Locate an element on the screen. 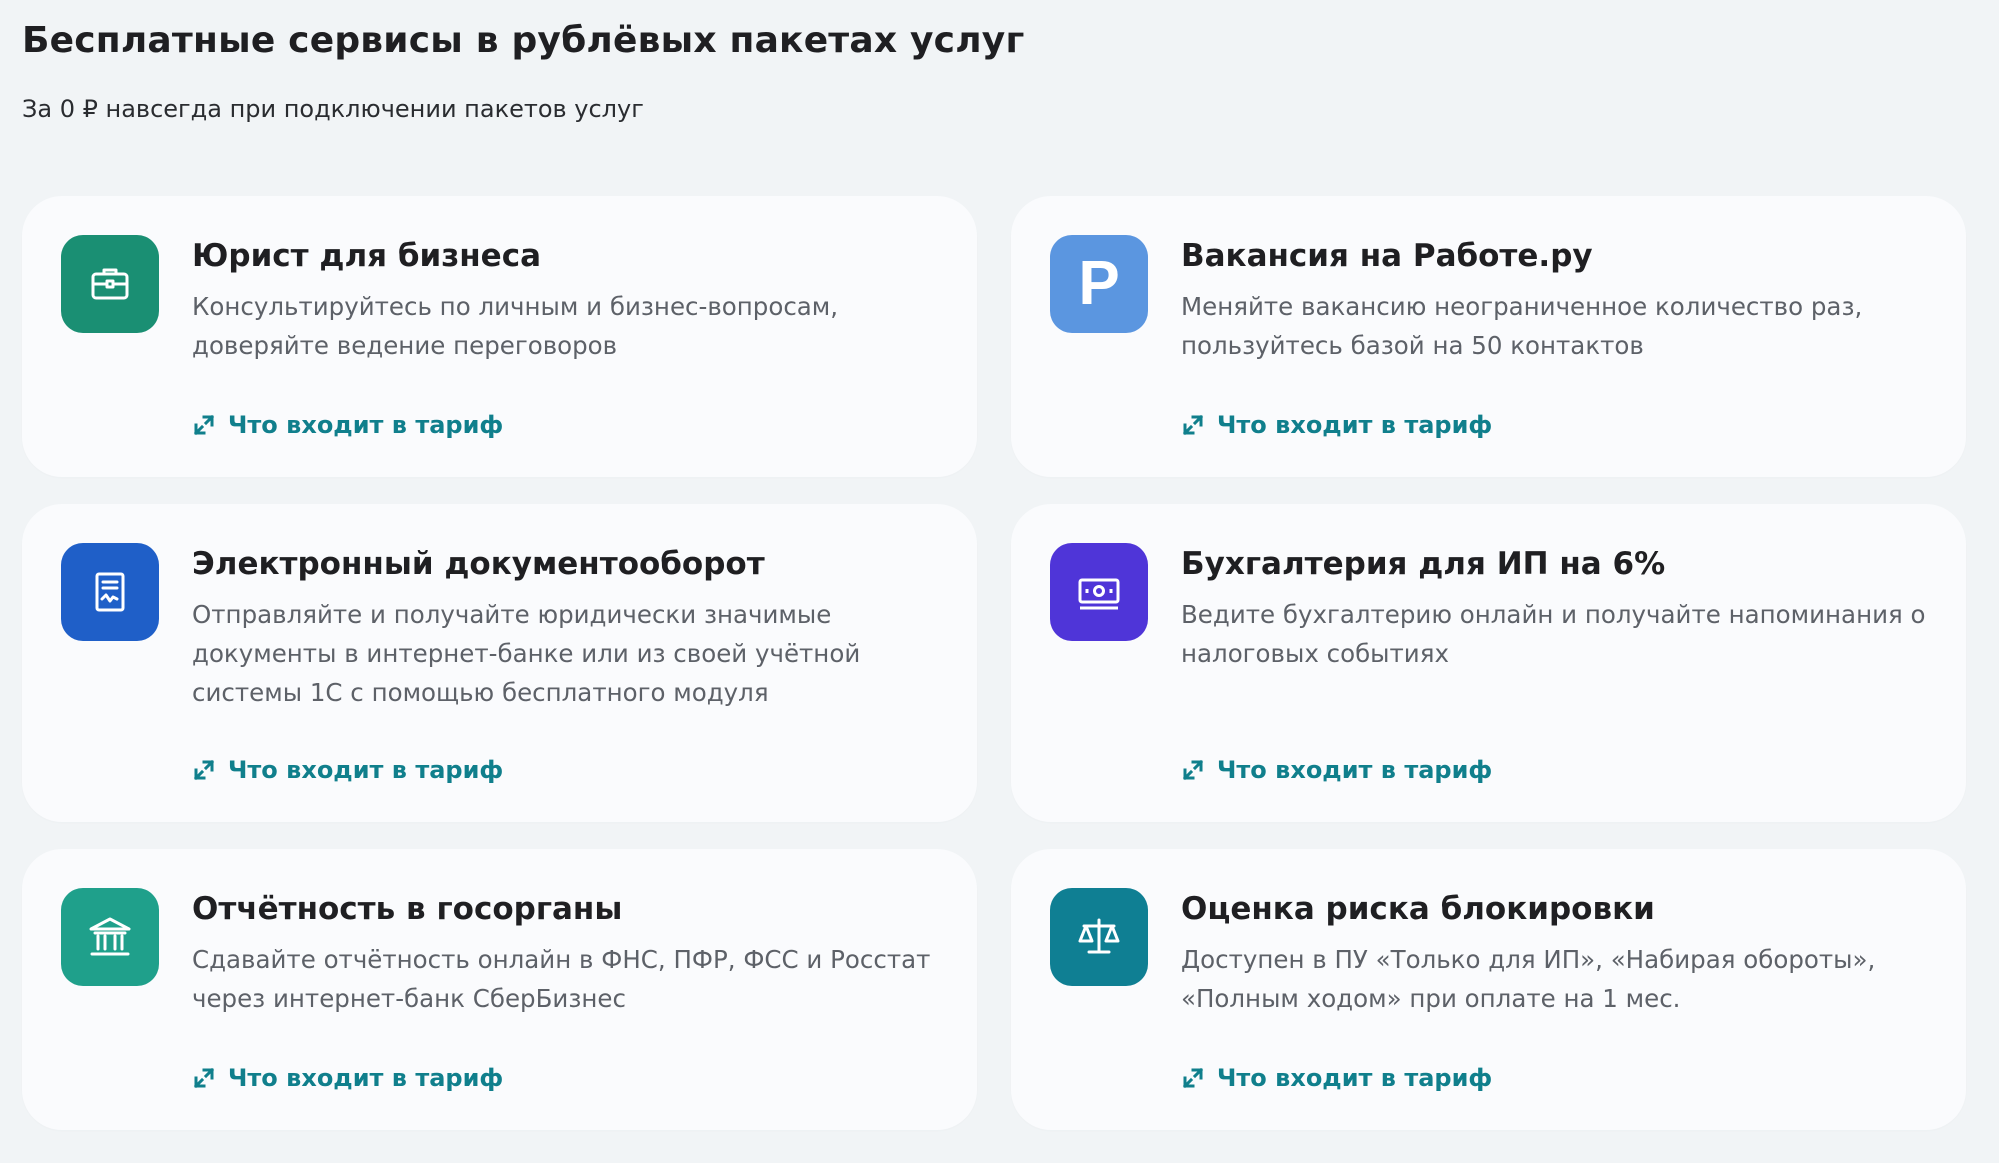  government-building-icon is located at coordinates (110, 937).